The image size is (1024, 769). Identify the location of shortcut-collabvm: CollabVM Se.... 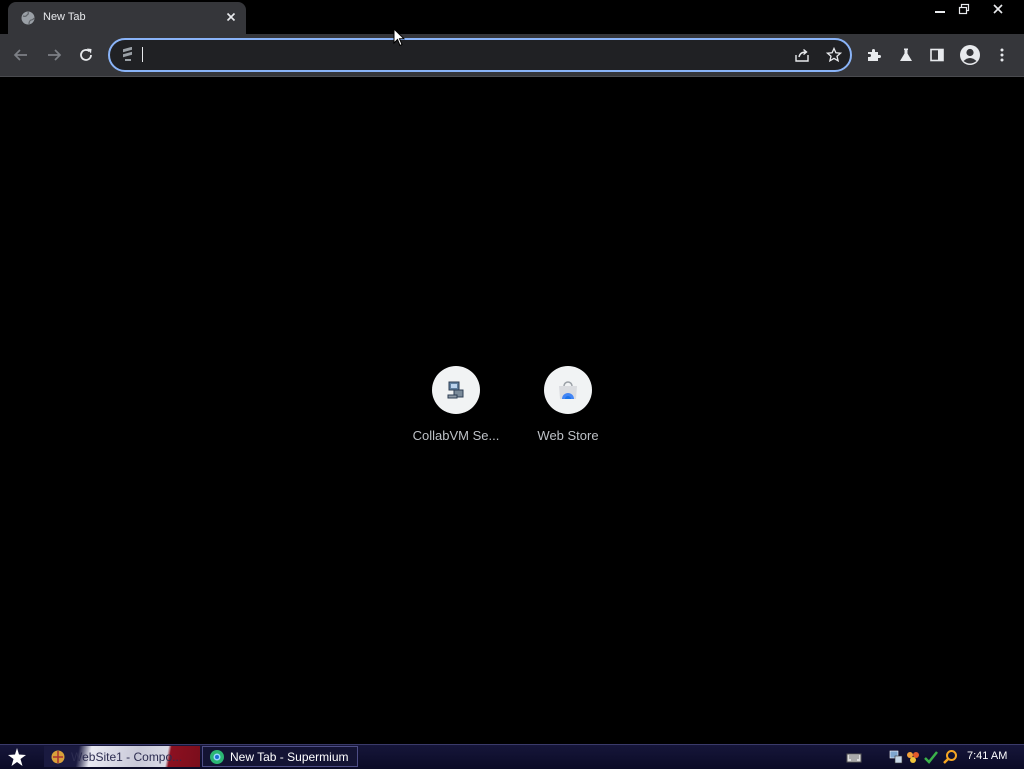
(456, 408).